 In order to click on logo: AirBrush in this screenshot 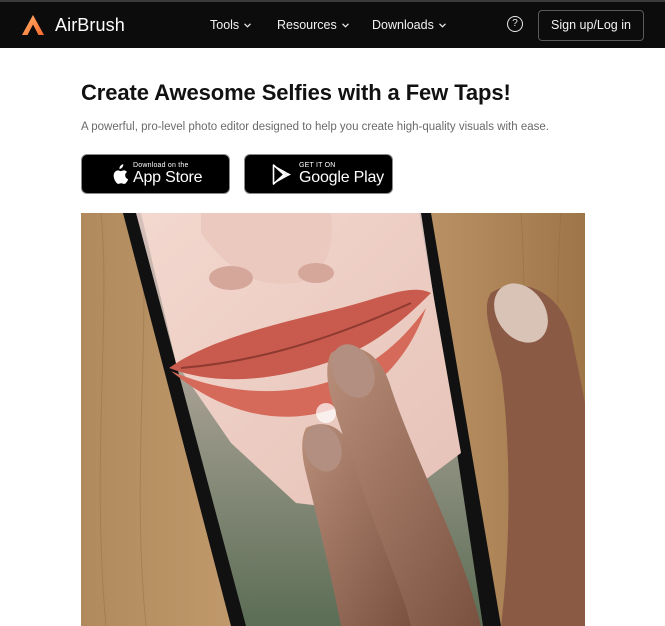, I will do `click(73, 25)`.